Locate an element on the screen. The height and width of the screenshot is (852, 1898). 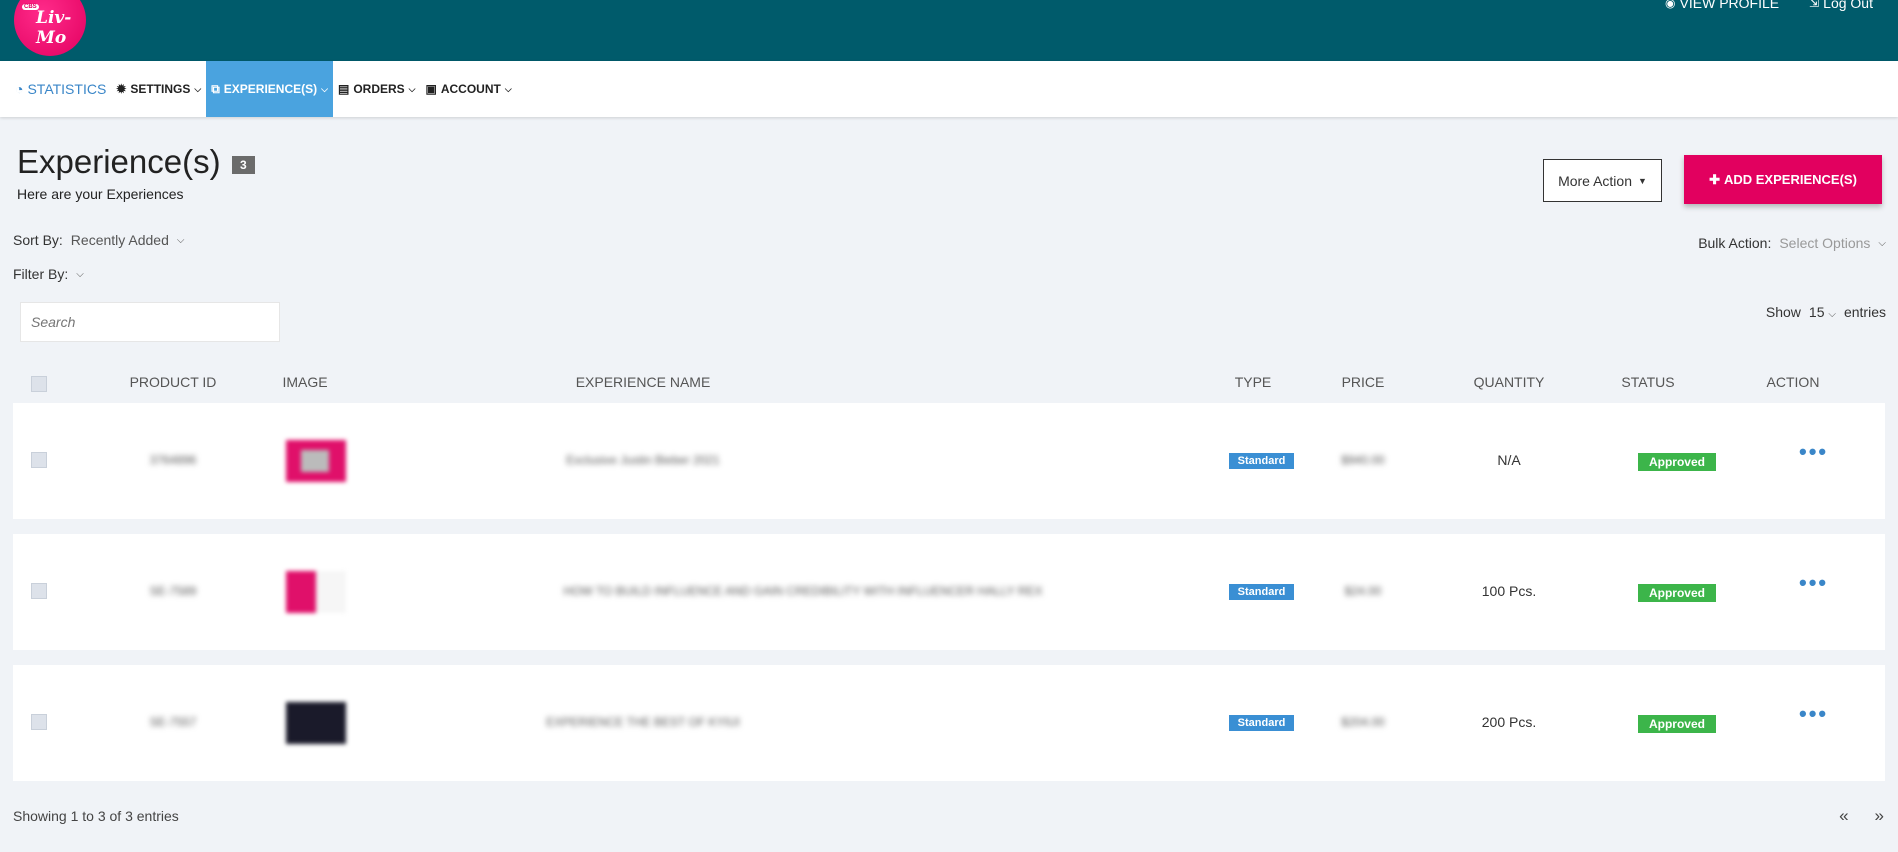
nav-account-label: ACCOUNT is located at coordinates (470, 89).